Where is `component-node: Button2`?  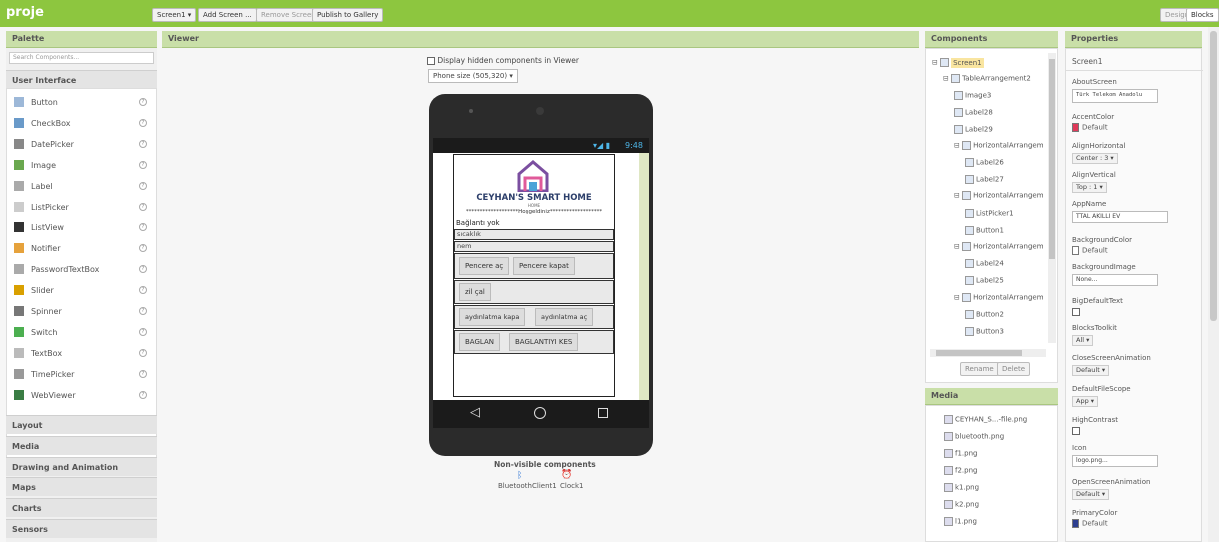
component-node: Button2 is located at coordinates (984, 314).